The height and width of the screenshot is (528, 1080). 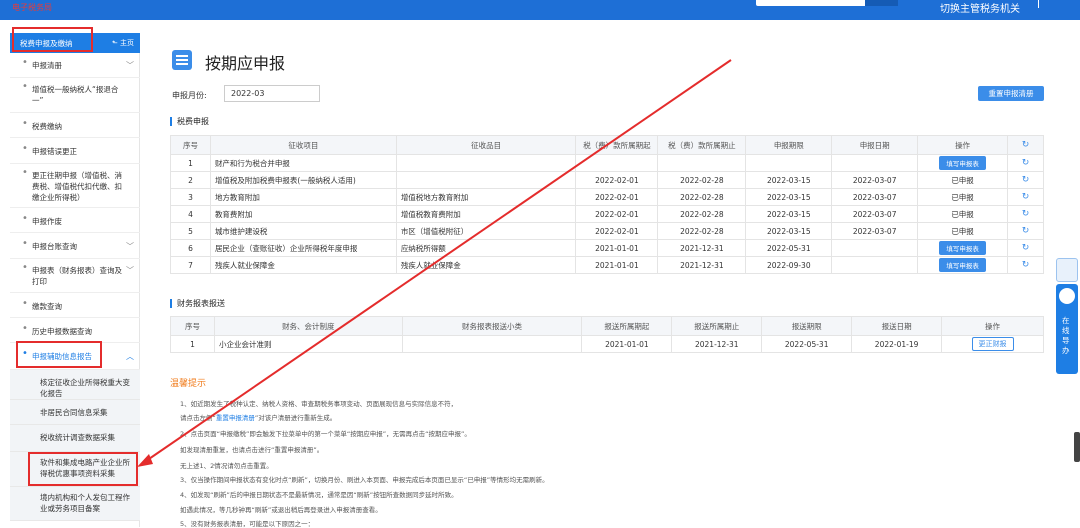 I want to click on sidebar-item-10: • 历史申报数据查询, so click(x=75, y=330).